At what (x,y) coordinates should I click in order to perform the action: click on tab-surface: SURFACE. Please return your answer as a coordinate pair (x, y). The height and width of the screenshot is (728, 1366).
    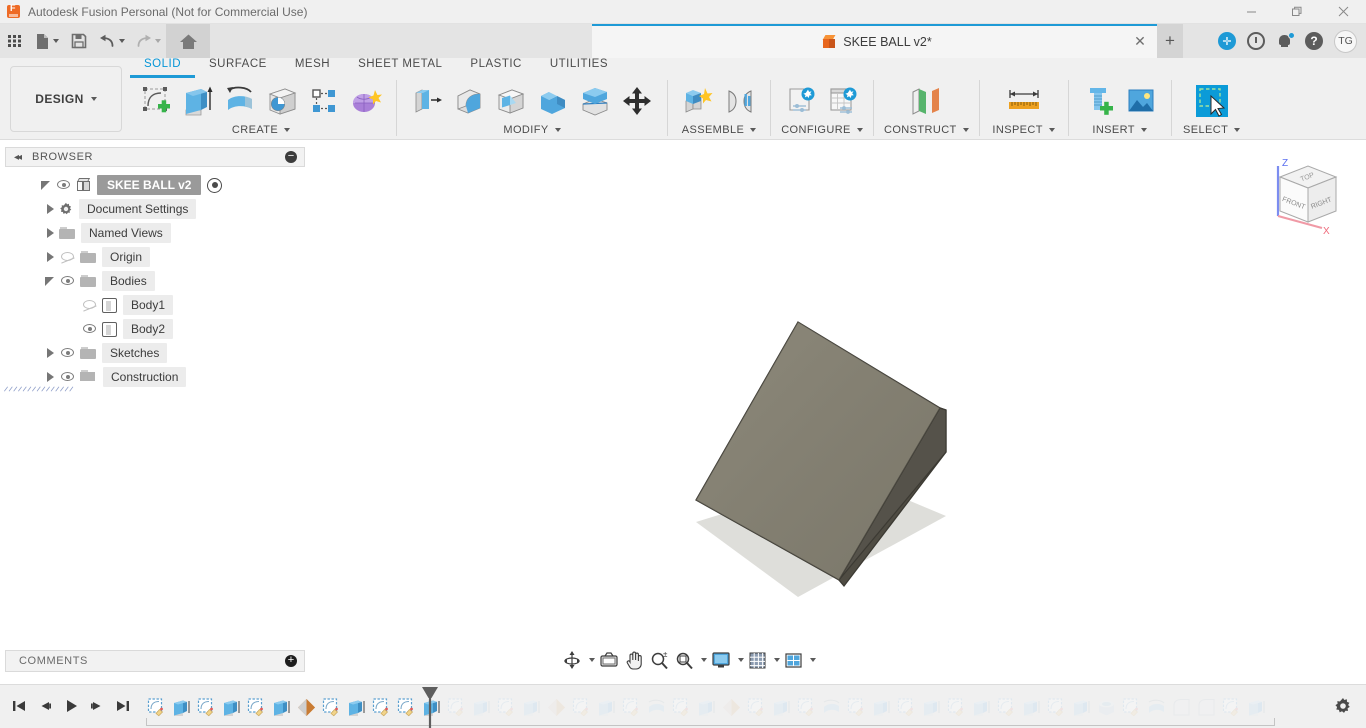
    Looking at the image, I should click on (238, 68).